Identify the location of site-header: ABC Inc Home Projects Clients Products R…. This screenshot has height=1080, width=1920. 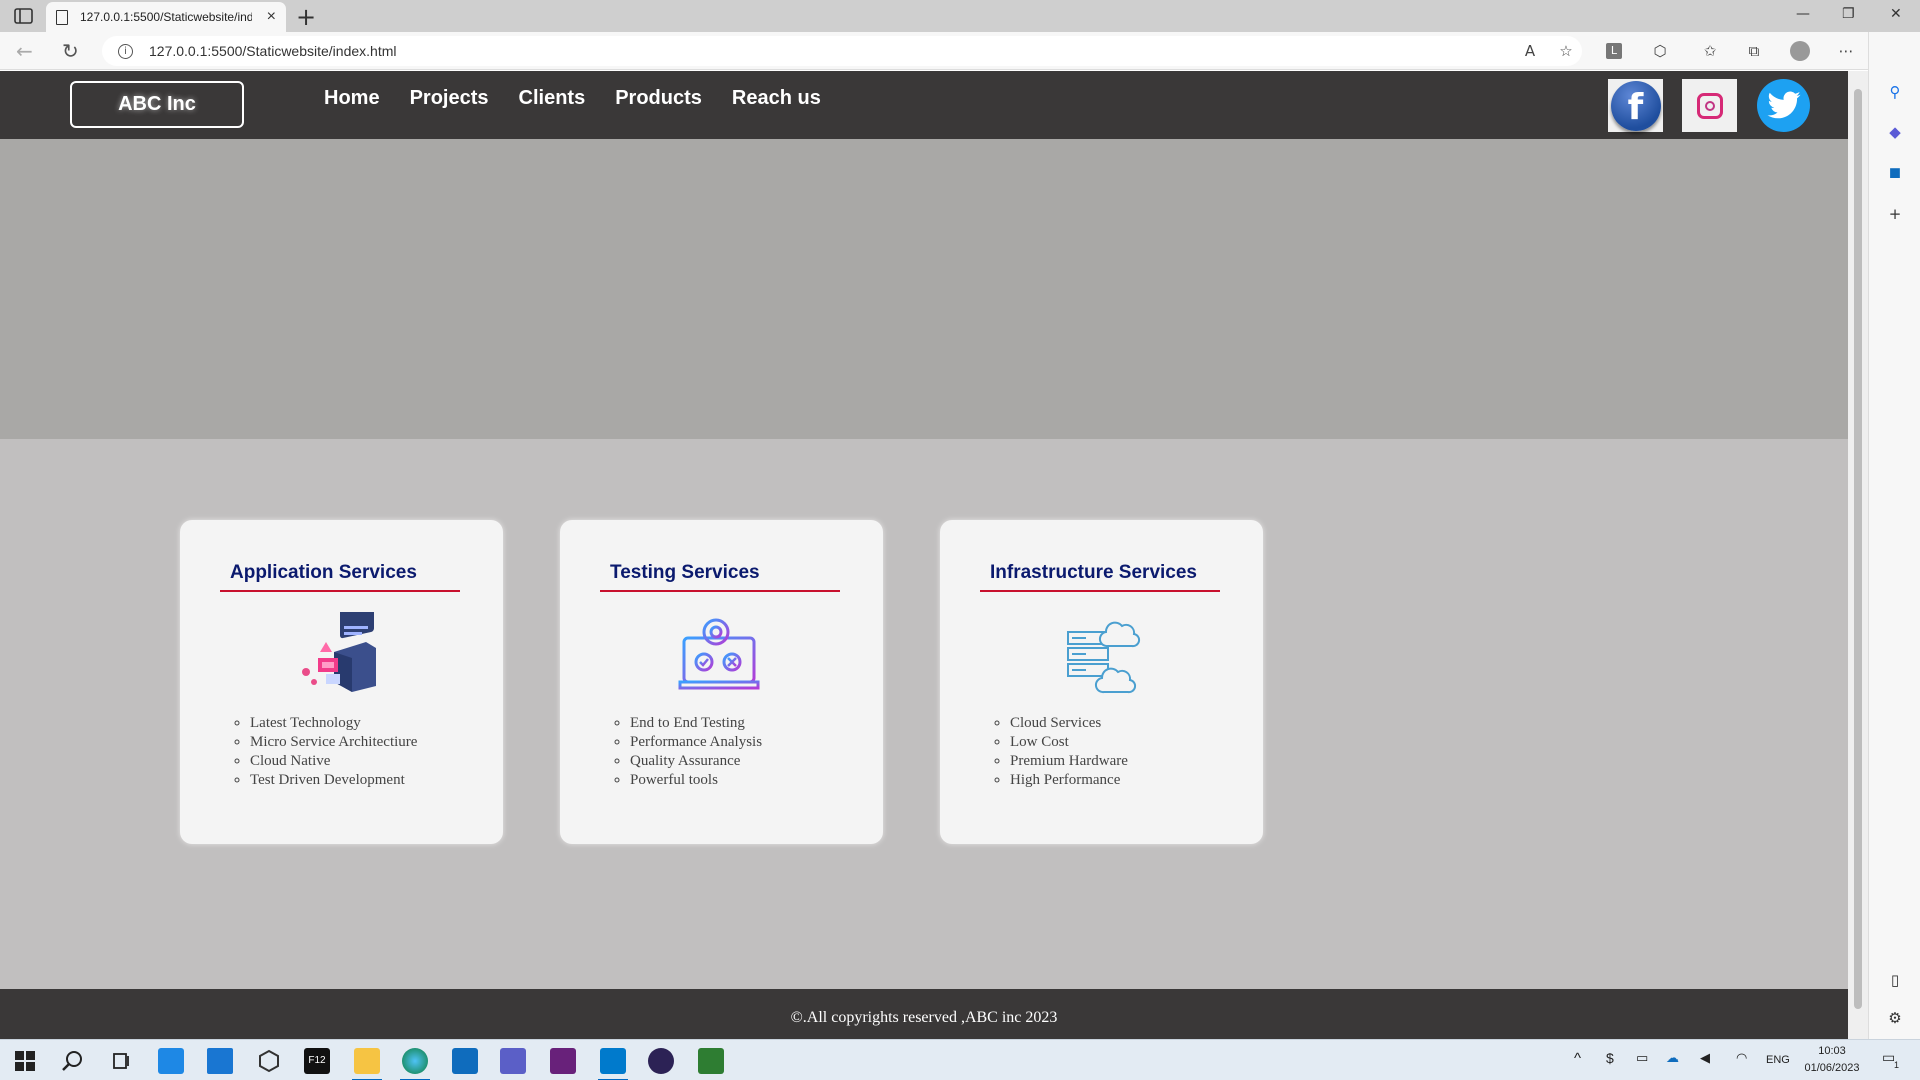
(924, 120).